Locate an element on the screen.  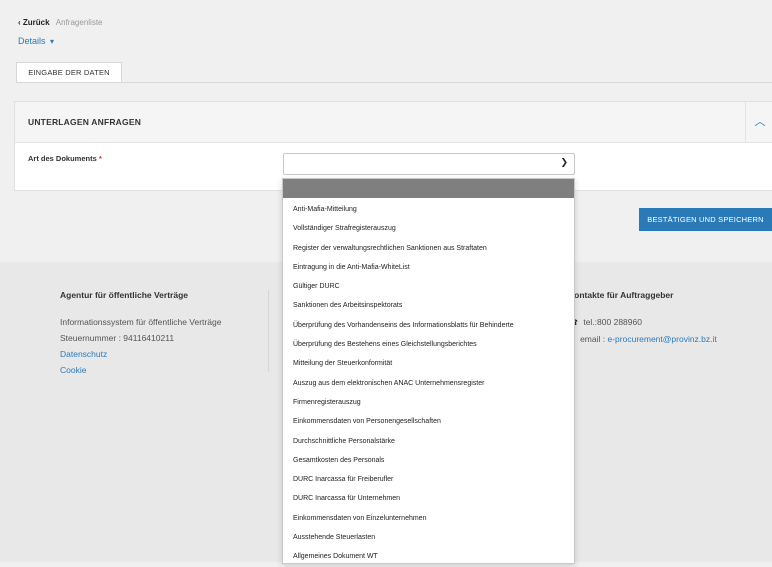
dropdown-option: Mitteilung der Steuerkonformität is located at coordinates (428, 363).